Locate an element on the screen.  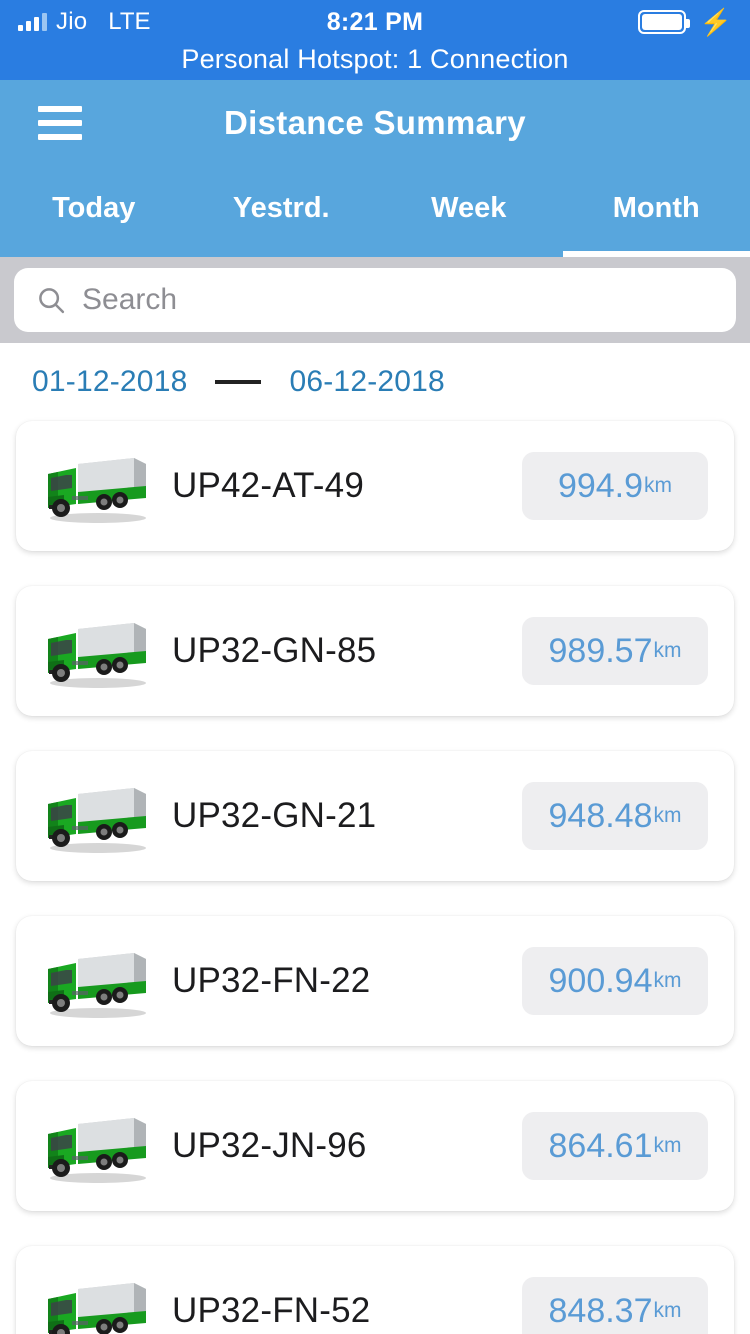
hamburger-menu-icon is located at coordinates (60, 122).